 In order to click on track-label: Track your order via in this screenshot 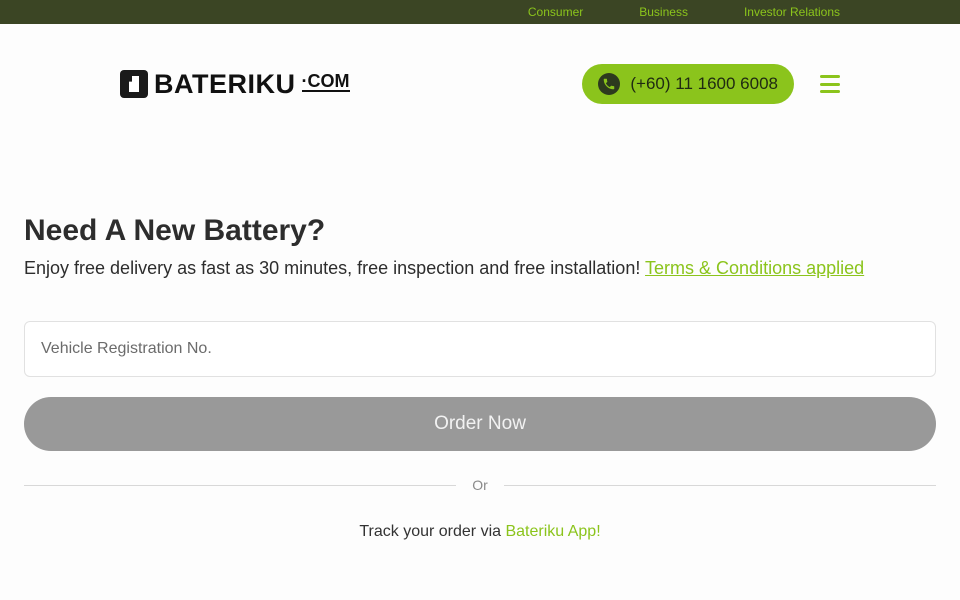, I will do `click(430, 531)`.